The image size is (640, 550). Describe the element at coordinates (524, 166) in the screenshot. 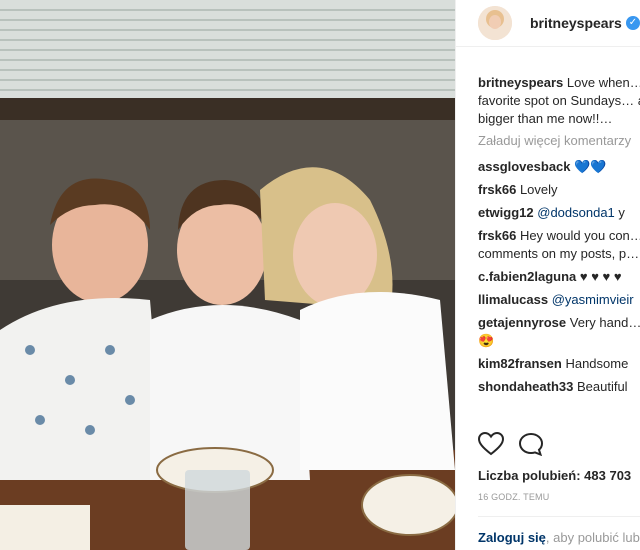

I see `comment-username: assglovesback` at that location.